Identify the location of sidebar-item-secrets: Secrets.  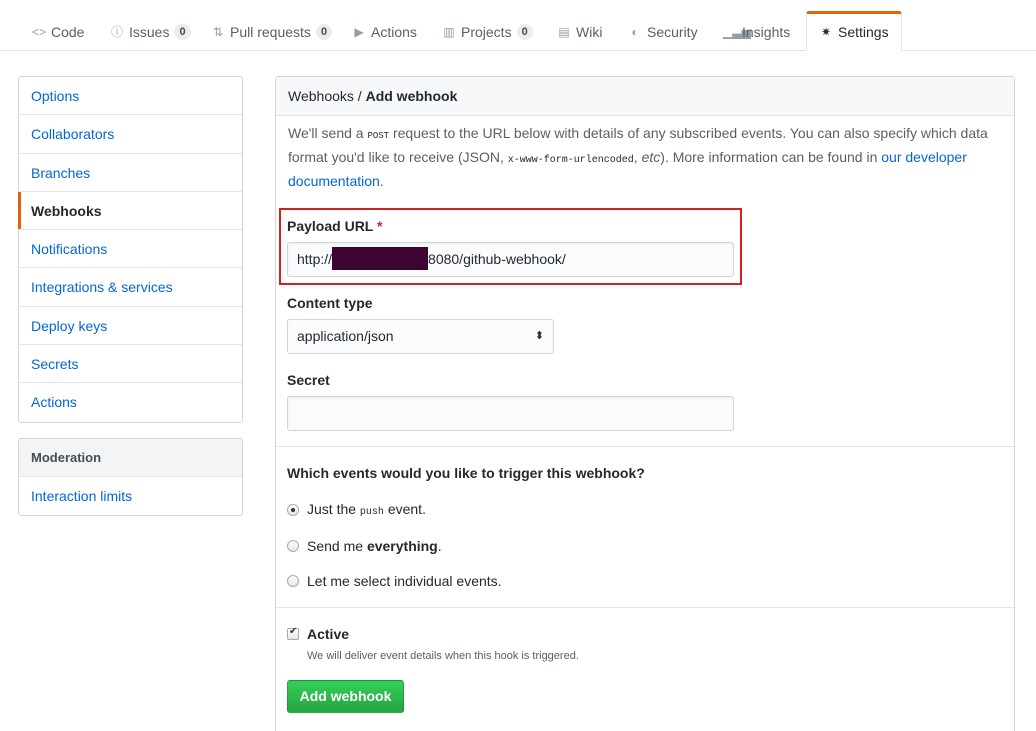
(130, 364).